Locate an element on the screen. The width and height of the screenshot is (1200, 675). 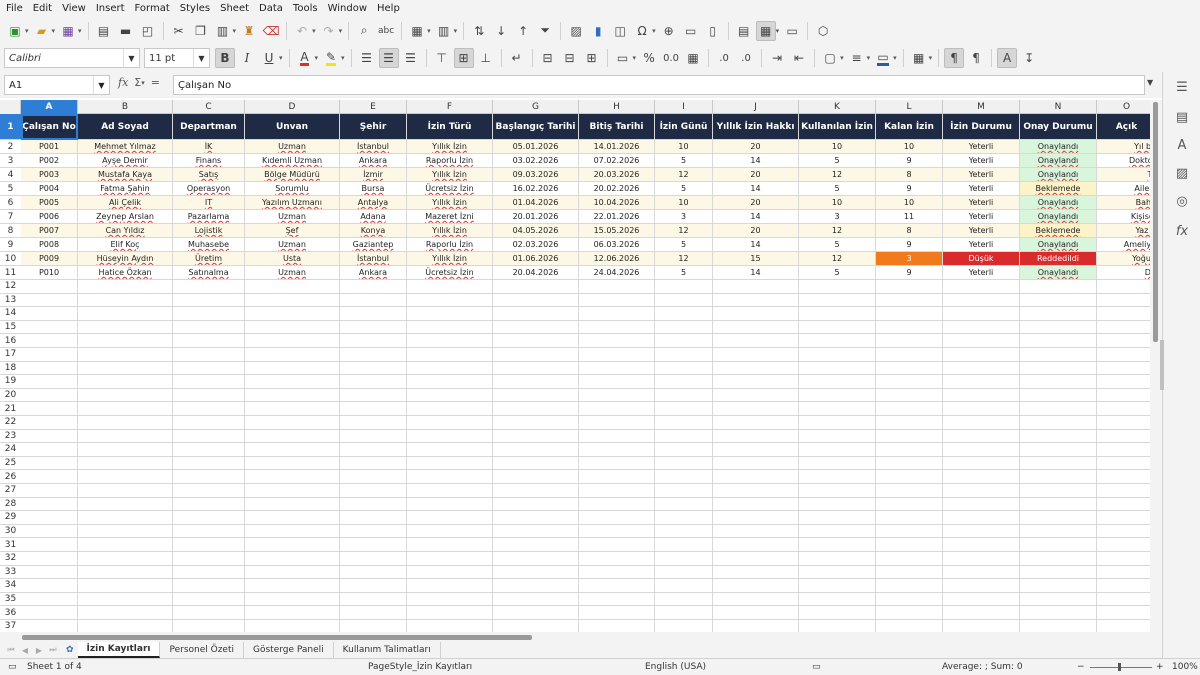
table-cell: Bursa is located at coordinates (373, 189).